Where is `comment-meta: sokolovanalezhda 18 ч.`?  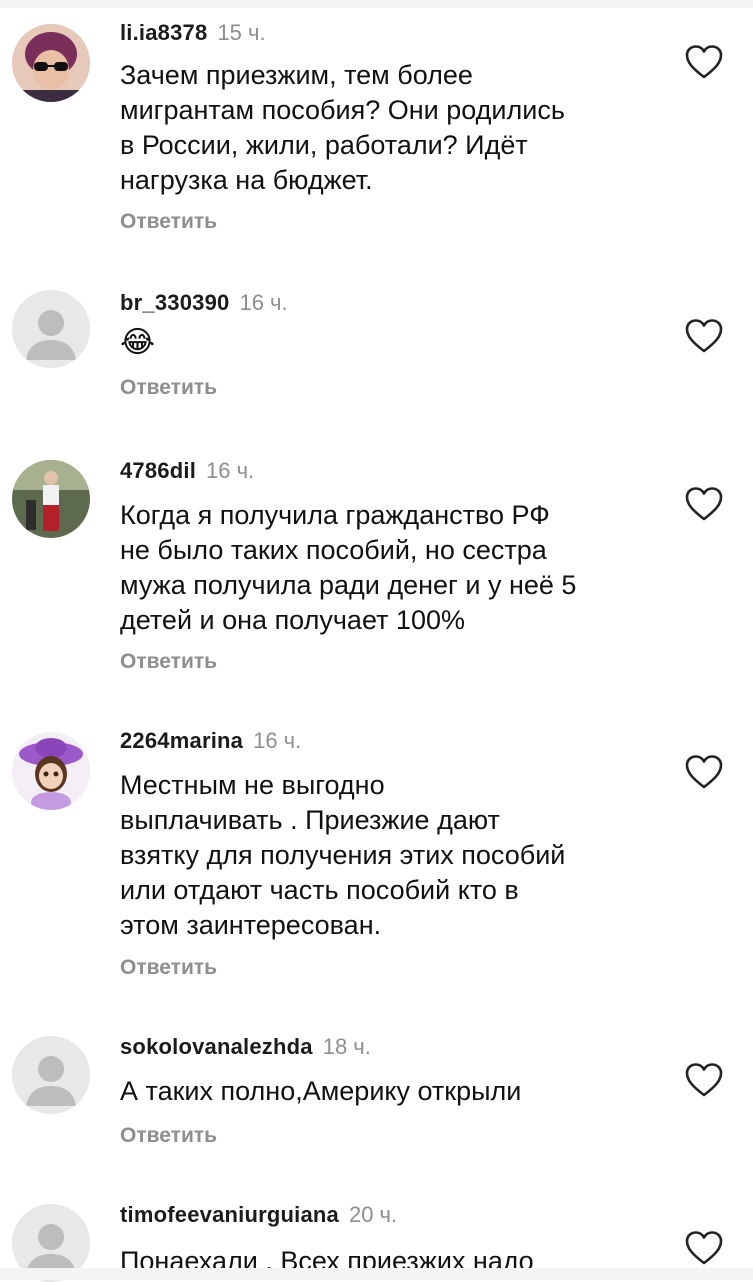
comment-meta: sokolovanalezhda 18 ч. is located at coordinates (245, 1047).